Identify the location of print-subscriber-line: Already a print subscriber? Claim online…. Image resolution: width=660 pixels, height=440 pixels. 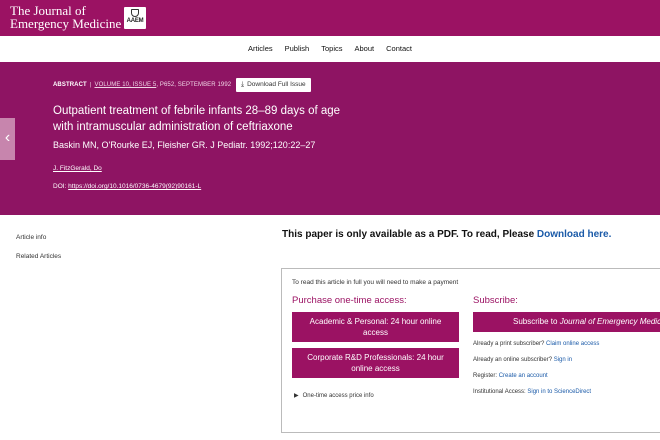
(536, 344).